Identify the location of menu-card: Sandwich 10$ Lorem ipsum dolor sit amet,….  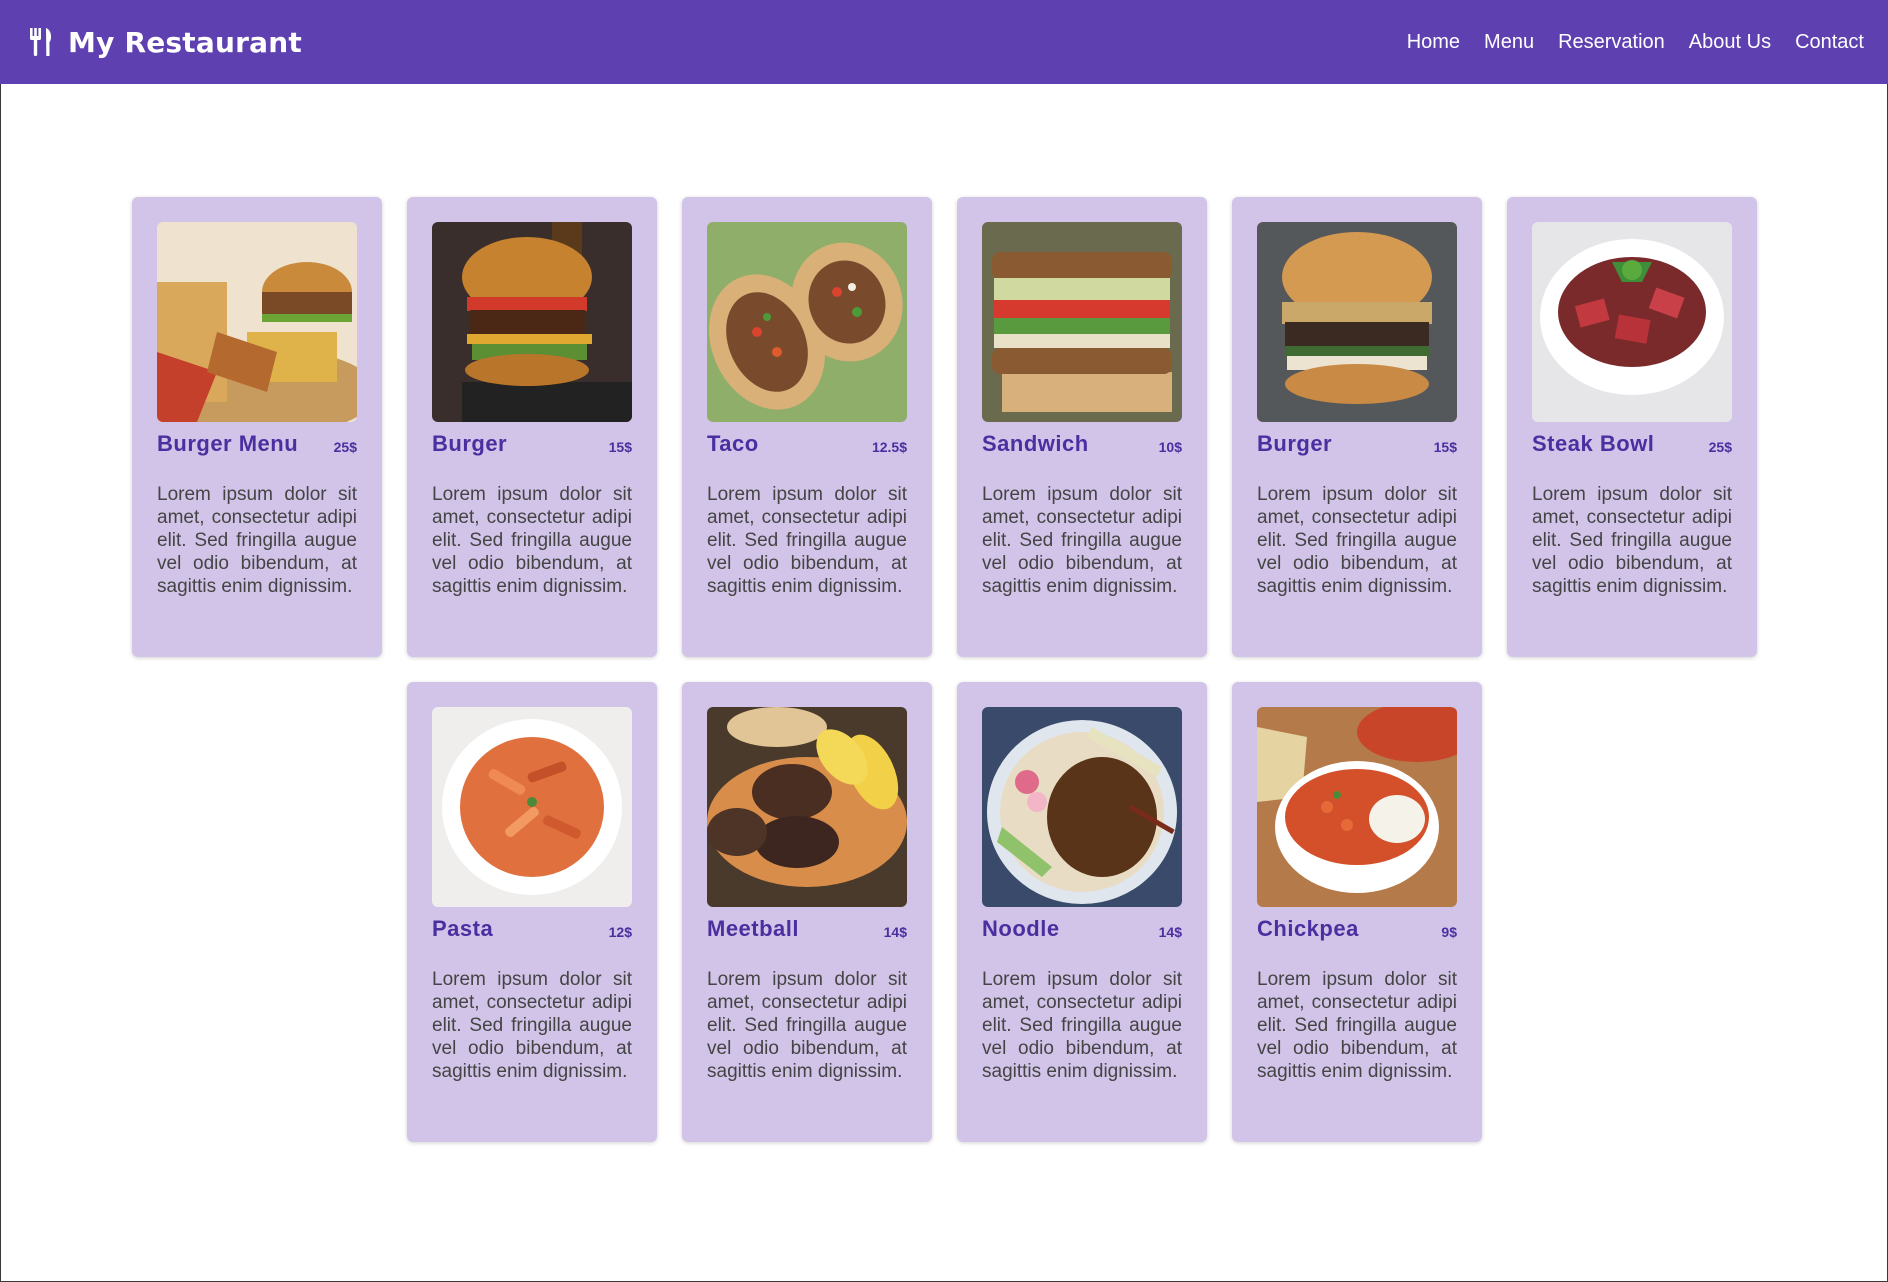
(1082, 427).